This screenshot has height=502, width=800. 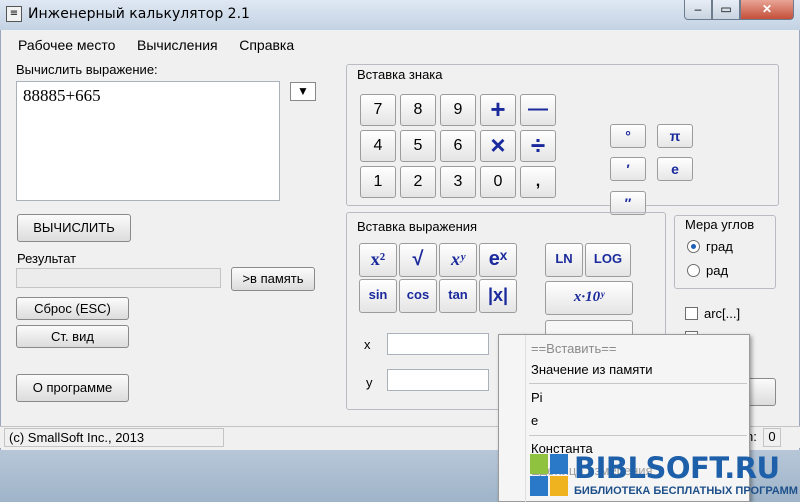 What do you see at coordinates (564, 260) in the screenshot?
I see `func-ln: LN` at bounding box center [564, 260].